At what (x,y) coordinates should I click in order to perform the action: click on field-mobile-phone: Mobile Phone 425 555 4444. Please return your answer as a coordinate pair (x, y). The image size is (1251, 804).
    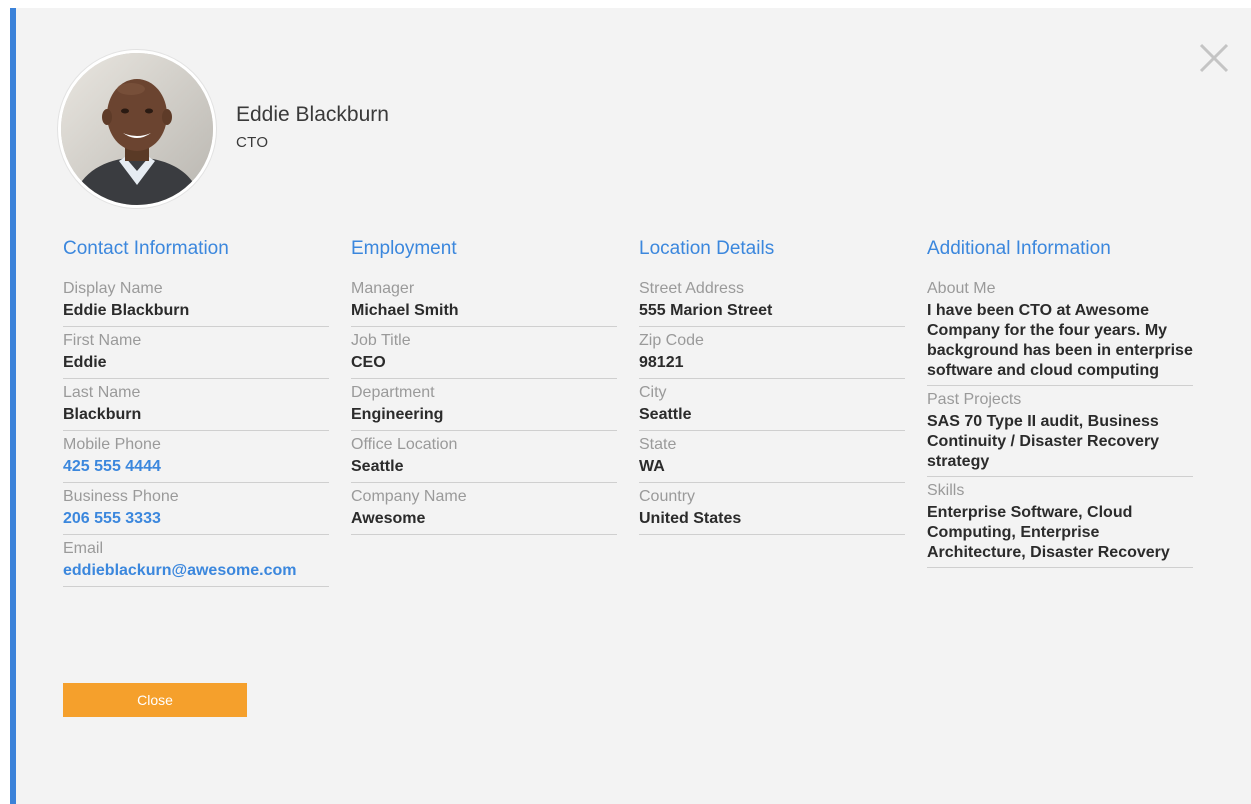
    Looking at the image, I should click on (196, 458).